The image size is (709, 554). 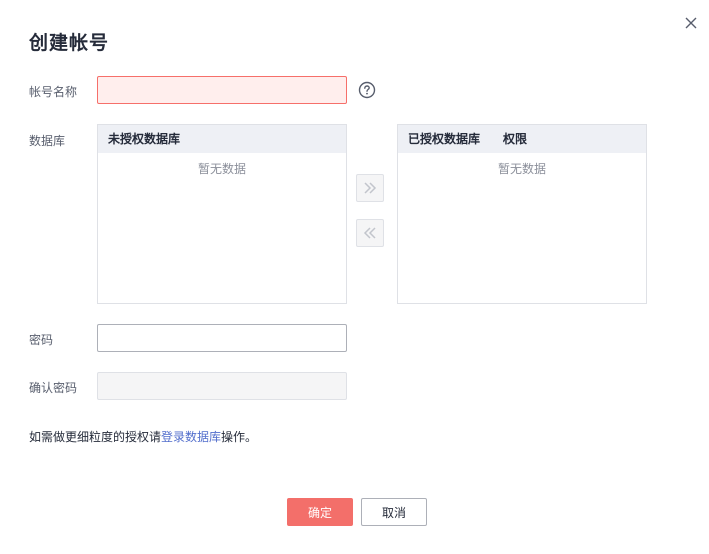 What do you see at coordinates (222, 338) in the screenshot?
I see `password-input` at bounding box center [222, 338].